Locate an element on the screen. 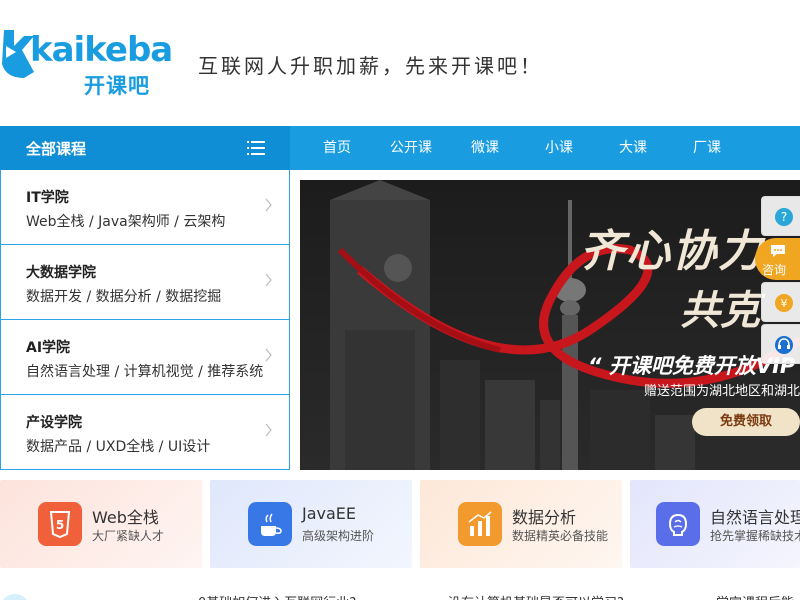  category-title: 产设学院 is located at coordinates (54, 423).